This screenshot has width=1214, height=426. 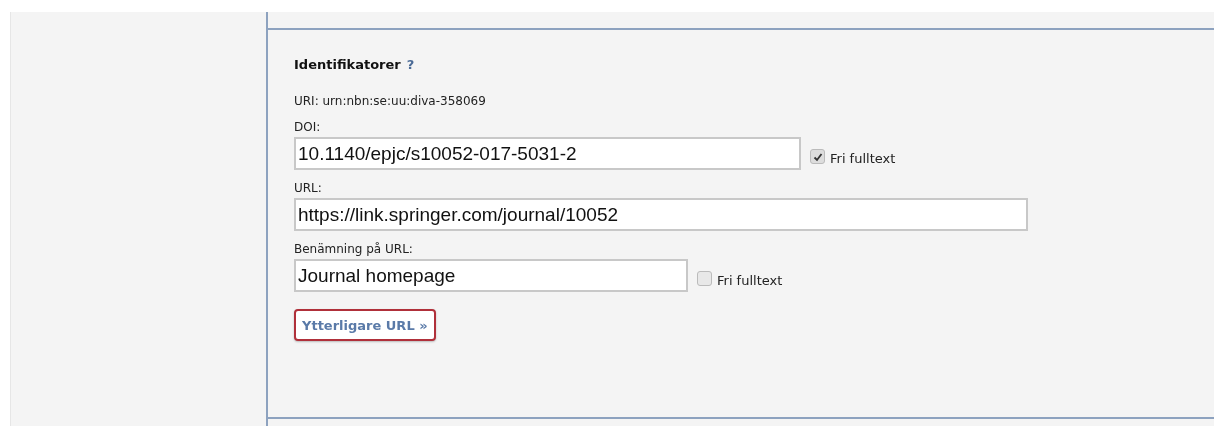 What do you see at coordinates (661, 214) in the screenshot?
I see `text-field: https://link.springer.com/journal/10052` at bounding box center [661, 214].